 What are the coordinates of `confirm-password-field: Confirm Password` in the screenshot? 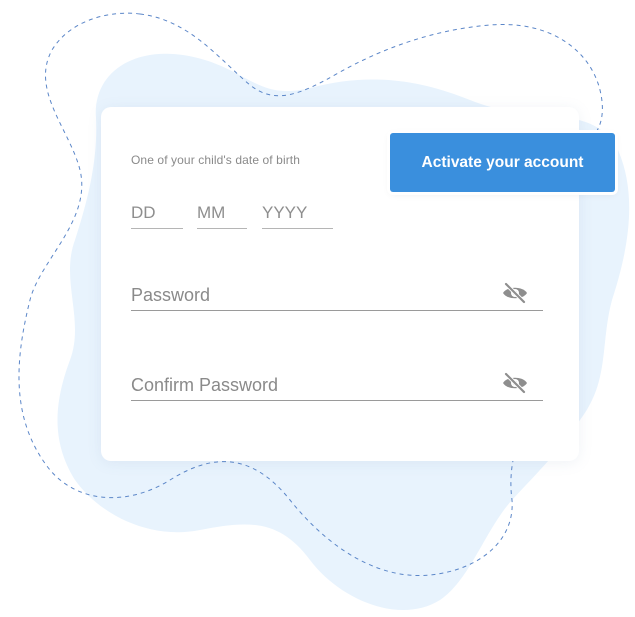 It's located at (337, 384).